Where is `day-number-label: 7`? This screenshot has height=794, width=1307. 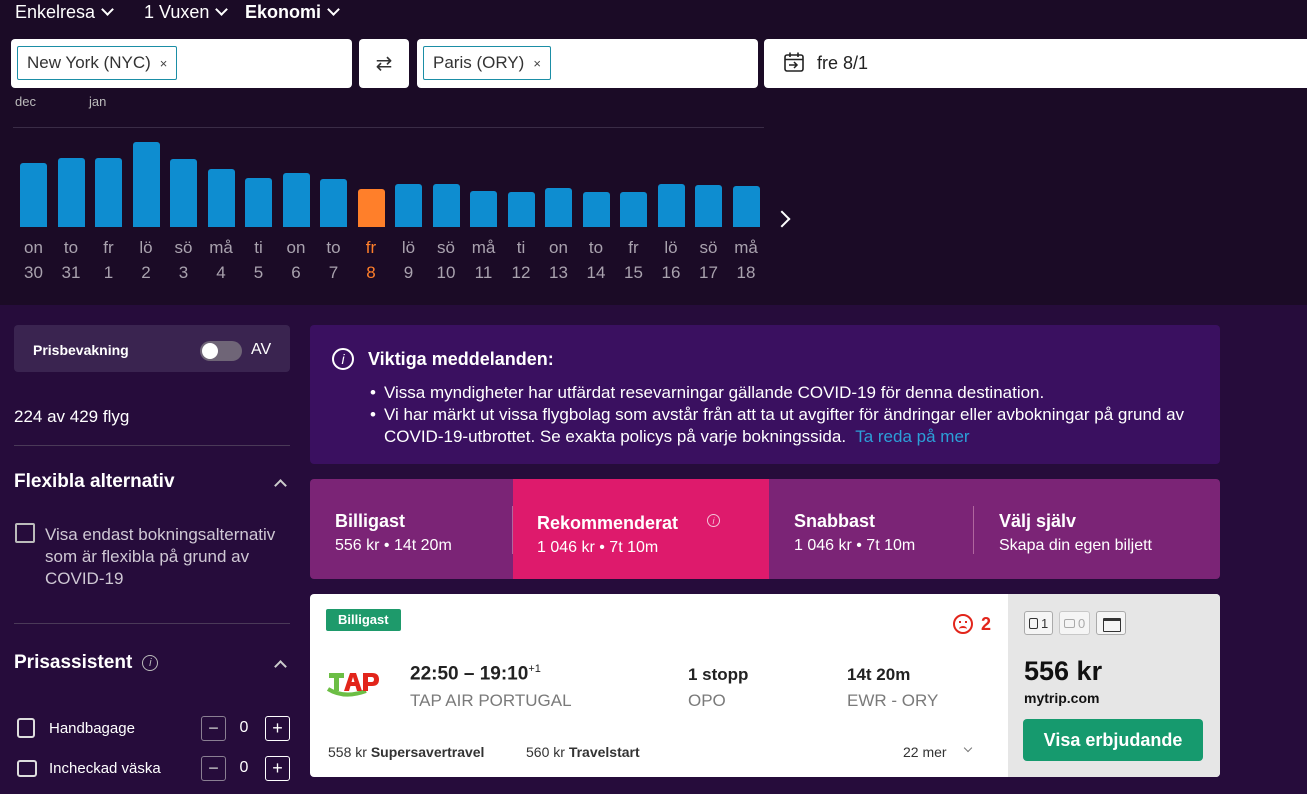
day-number-label: 7 is located at coordinates (334, 273).